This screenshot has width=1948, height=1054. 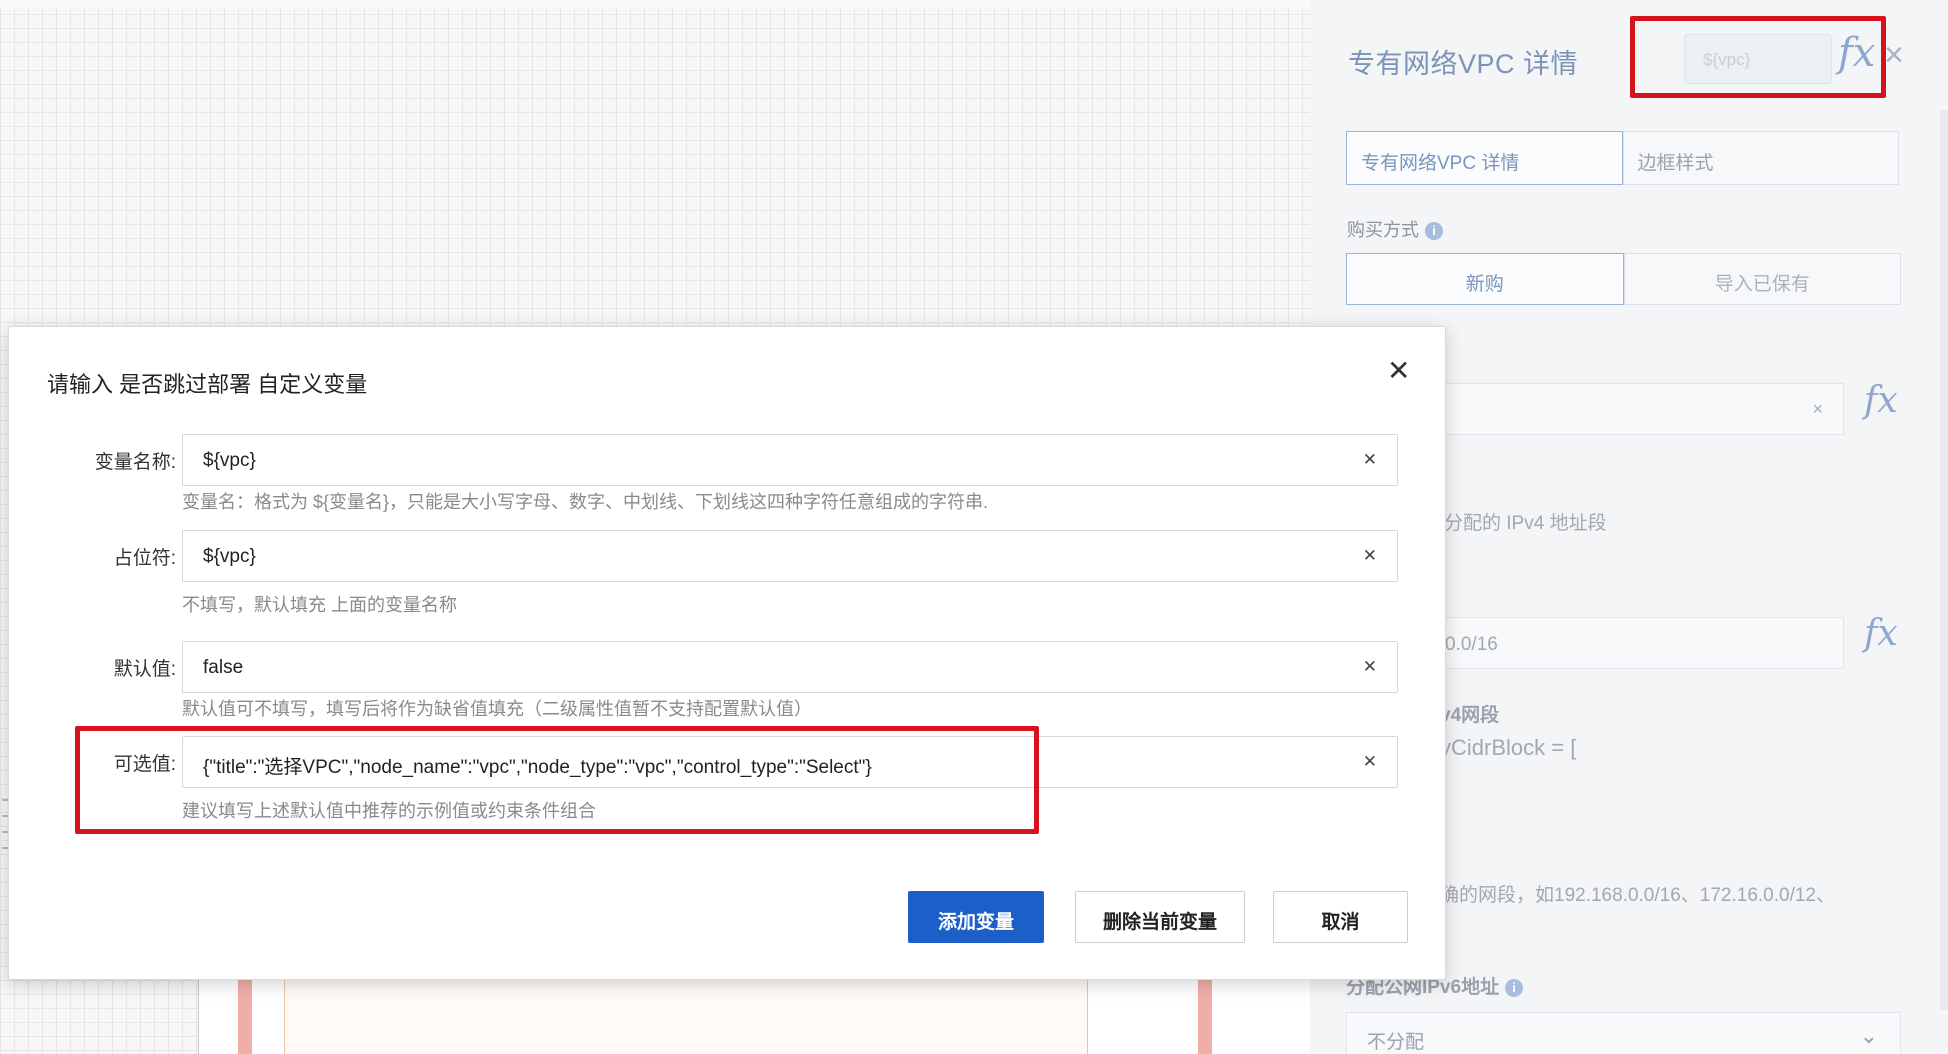 I want to click on panel-tabs: 专有网络VPC 详情 边框样式, so click(x=1622, y=158).